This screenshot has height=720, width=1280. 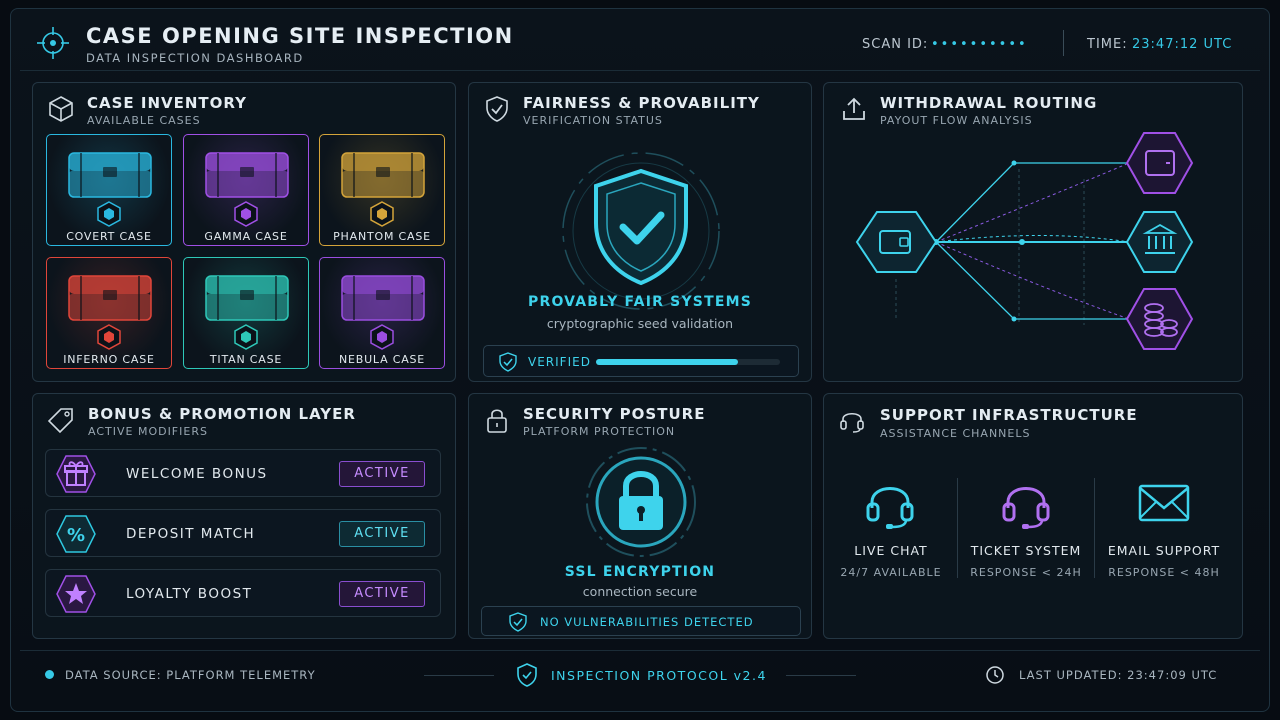 I want to click on support-channel-email-support: EMAIL SUPPORT RESPONSE < 48H, so click(x=1164, y=561).